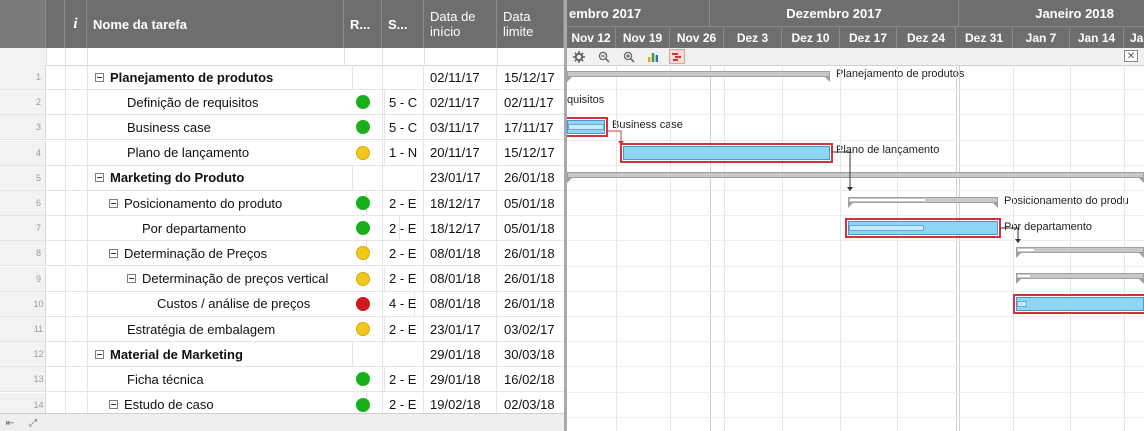 The image size is (1144, 431). I want to click on end-date-column-header: Data limite, so click(530, 24).